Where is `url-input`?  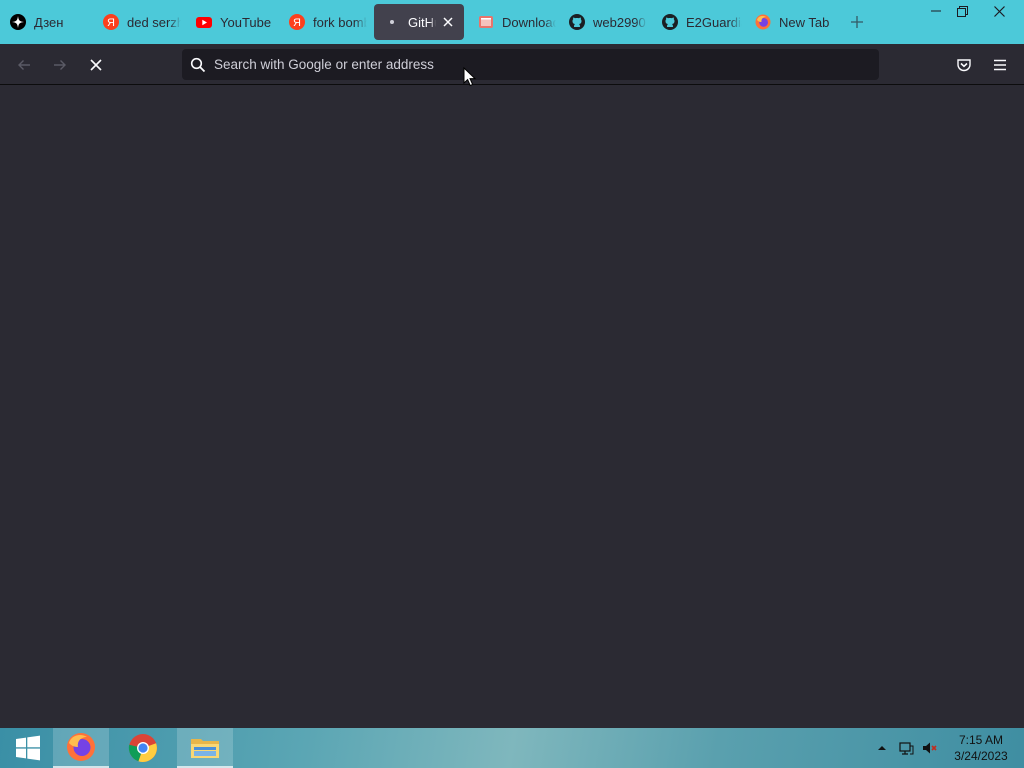
url-input is located at coordinates (534, 64).